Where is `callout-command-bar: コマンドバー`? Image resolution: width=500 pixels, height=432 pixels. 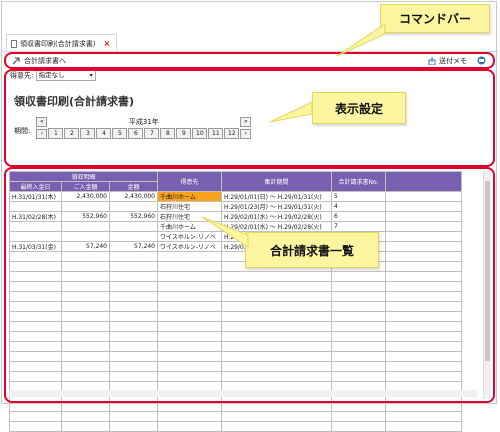 callout-command-bar: コマンドバー is located at coordinates (435, 18).